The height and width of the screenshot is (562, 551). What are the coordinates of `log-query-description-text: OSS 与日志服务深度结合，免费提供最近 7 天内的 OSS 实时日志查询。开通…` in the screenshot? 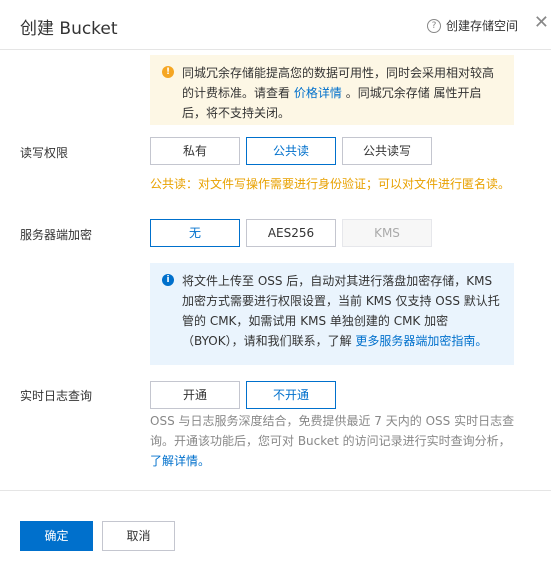 It's located at (332, 431).